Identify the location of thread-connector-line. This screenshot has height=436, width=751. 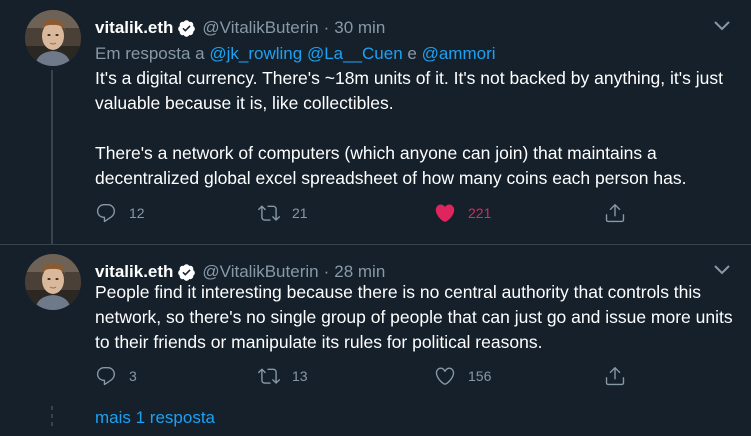
(52, 157).